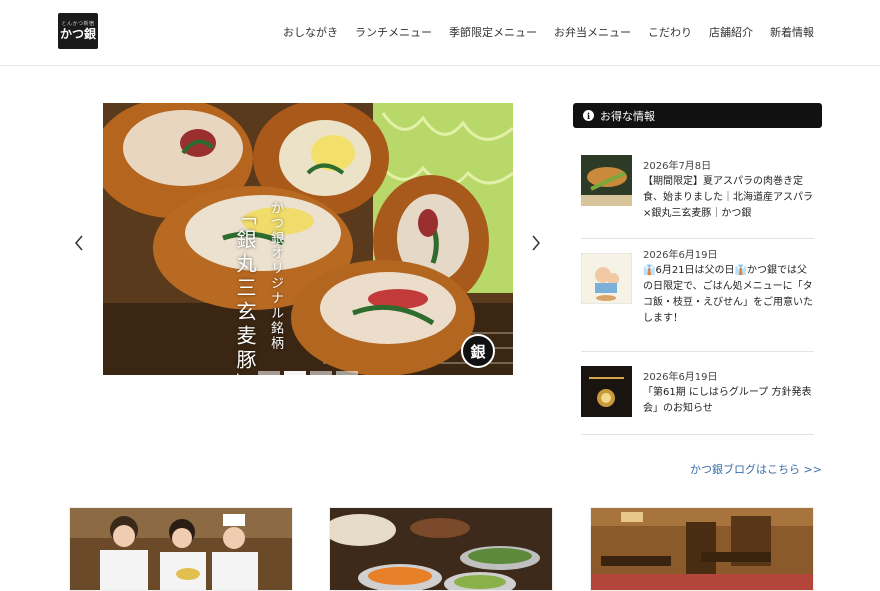 The height and width of the screenshot is (591, 880). What do you see at coordinates (606, 278) in the screenshot?
I see `fathers-day-thumb` at bounding box center [606, 278].